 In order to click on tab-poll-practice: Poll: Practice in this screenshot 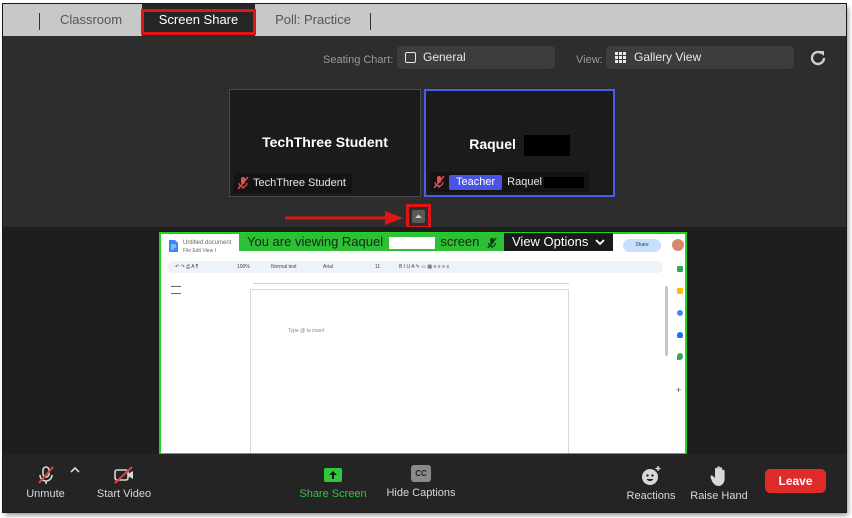, I will do `click(313, 20)`.